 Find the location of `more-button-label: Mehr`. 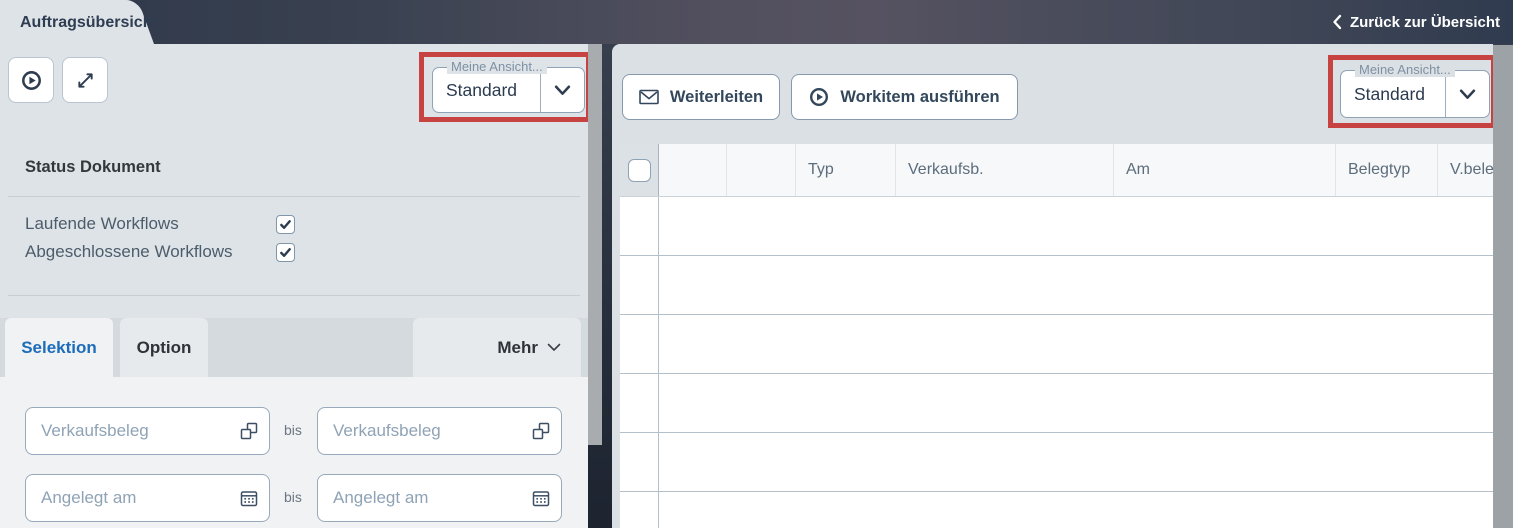

more-button-label: Mehr is located at coordinates (517, 347).